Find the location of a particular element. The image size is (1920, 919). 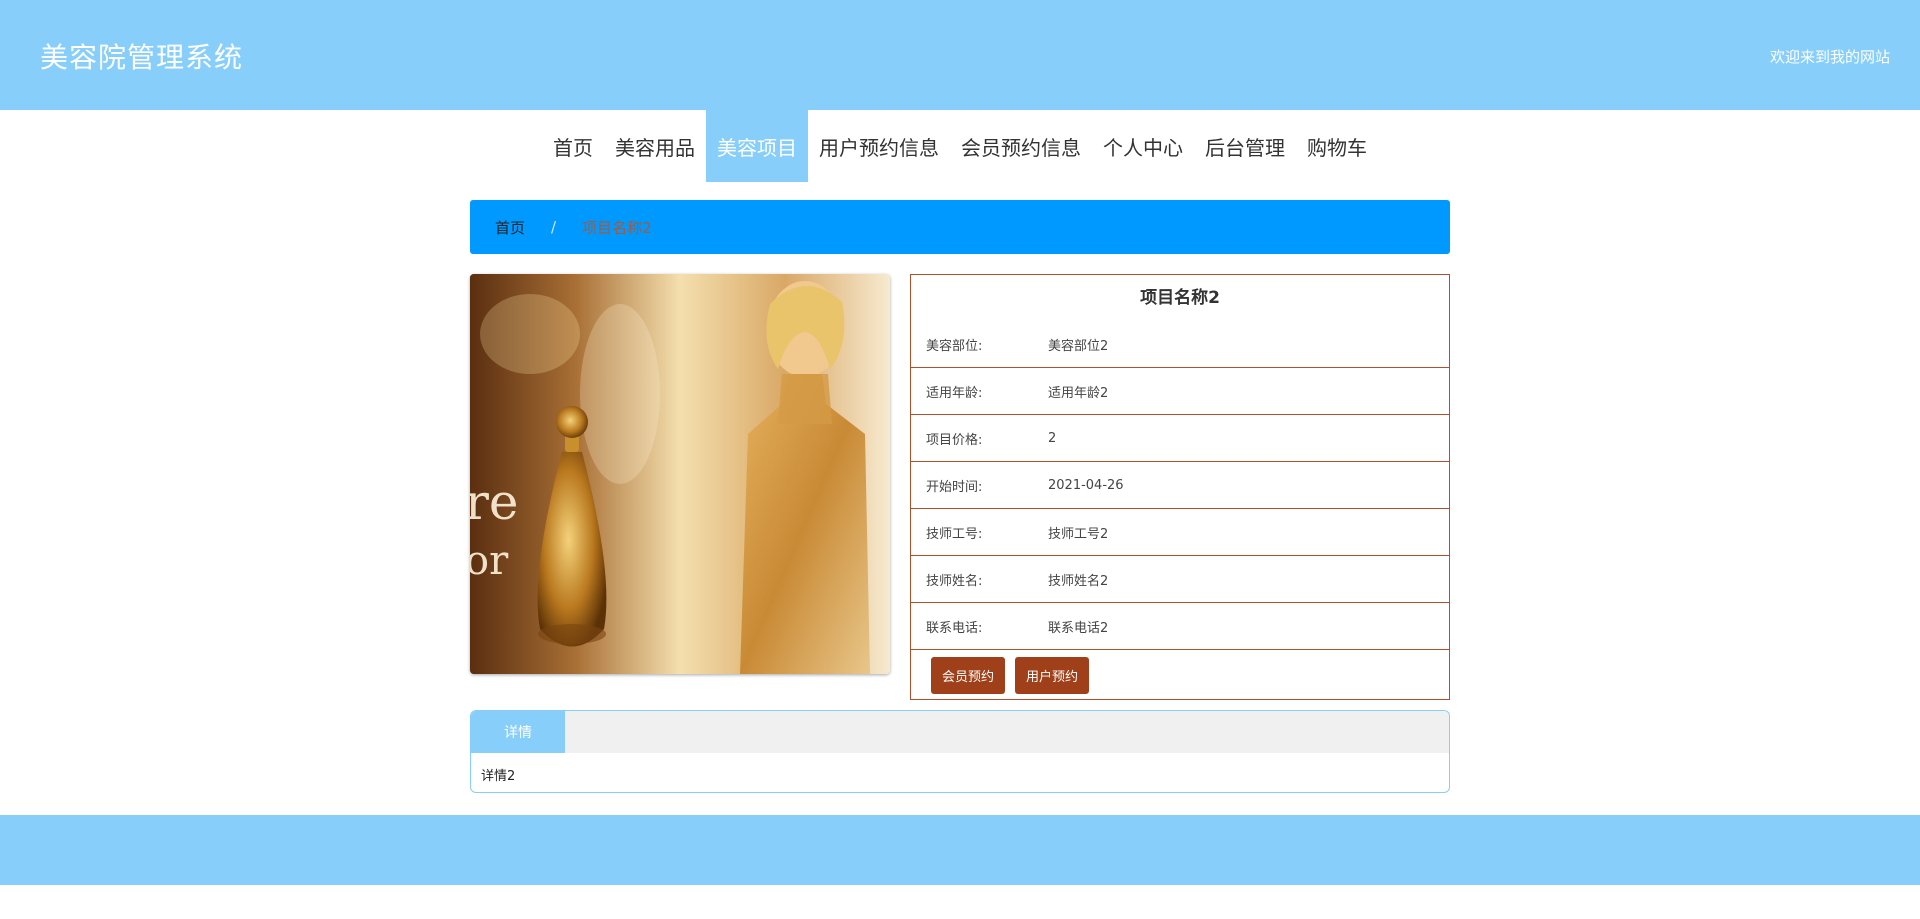

booking-actions: 会员预约 用户预约 is located at coordinates (1180, 675).